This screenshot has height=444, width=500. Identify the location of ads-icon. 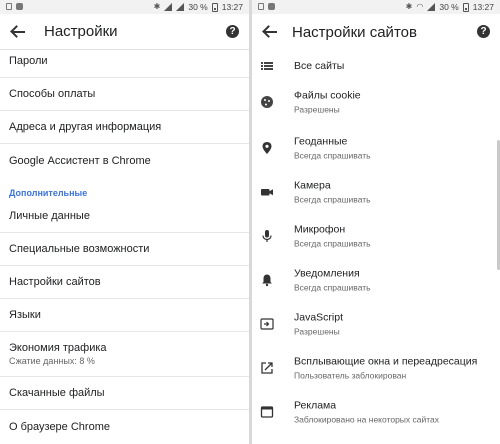
(267, 412).